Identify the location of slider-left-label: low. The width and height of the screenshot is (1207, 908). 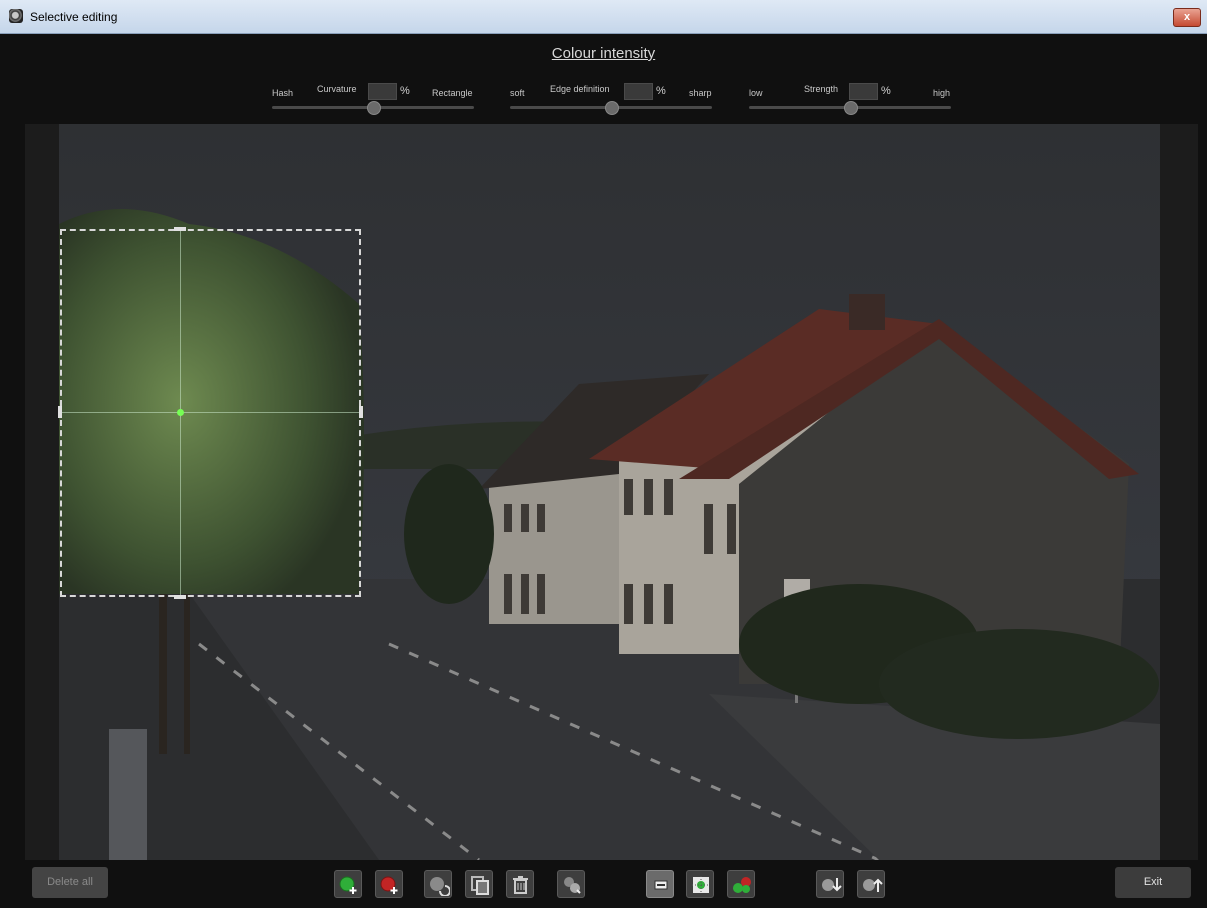
(756, 93).